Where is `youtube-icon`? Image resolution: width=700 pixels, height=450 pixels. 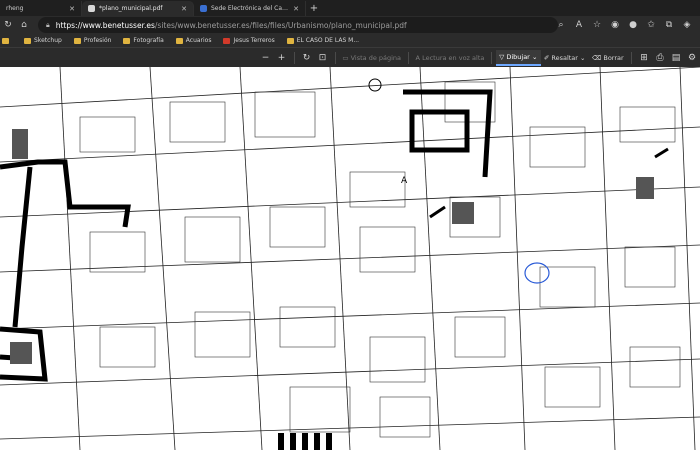
youtube-icon is located at coordinates (227, 40).